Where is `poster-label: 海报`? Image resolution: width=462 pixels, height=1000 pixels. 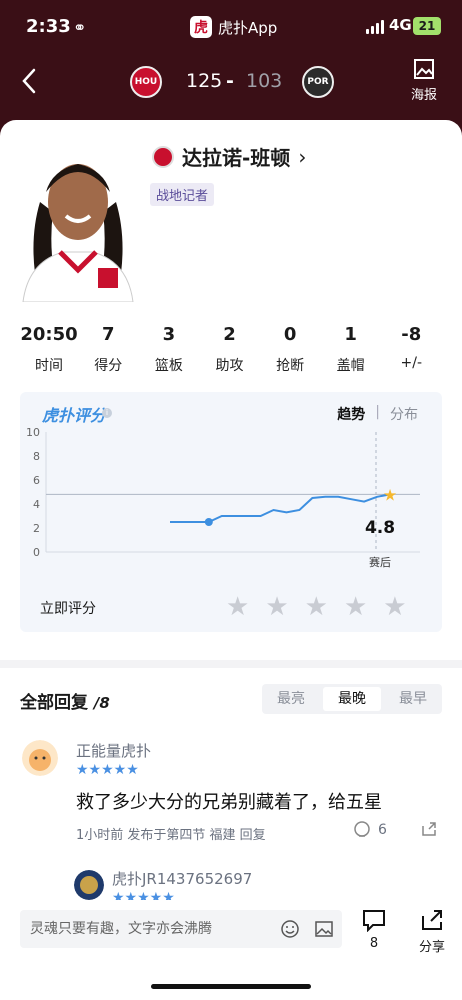 poster-label: 海报 is located at coordinates (423, 95).